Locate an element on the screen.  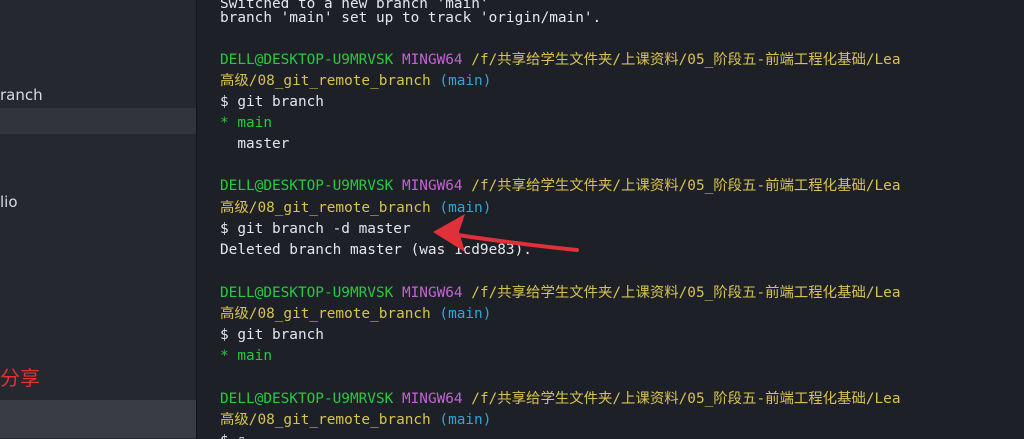
output-line: Deleted branch master (was 1cd9e83). is located at coordinates (376, 250).